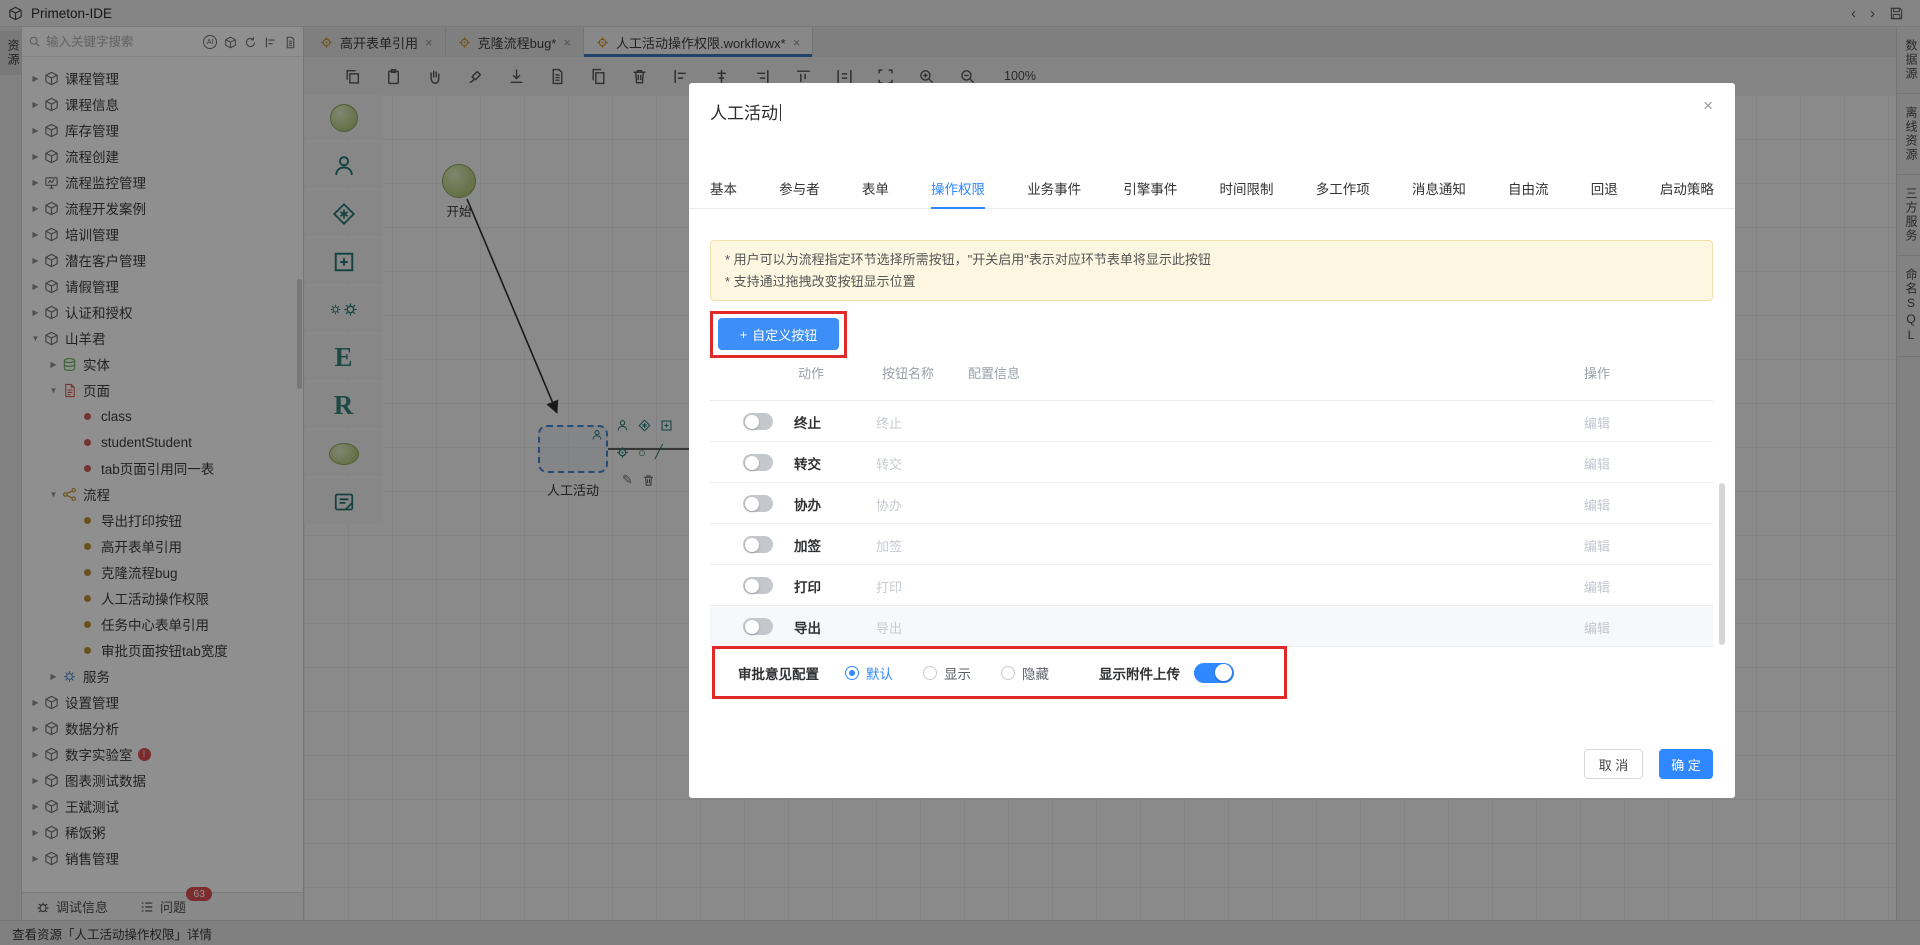  Describe the element at coordinates (1686, 764) in the screenshot. I see `confirm-button: 确 定` at that location.